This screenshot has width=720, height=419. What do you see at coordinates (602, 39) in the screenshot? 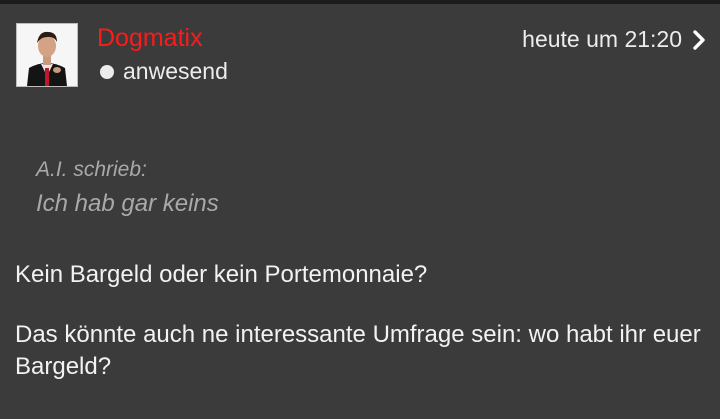
I see `timestamp-label: heute um 21:20` at bounding box center [602, 39].